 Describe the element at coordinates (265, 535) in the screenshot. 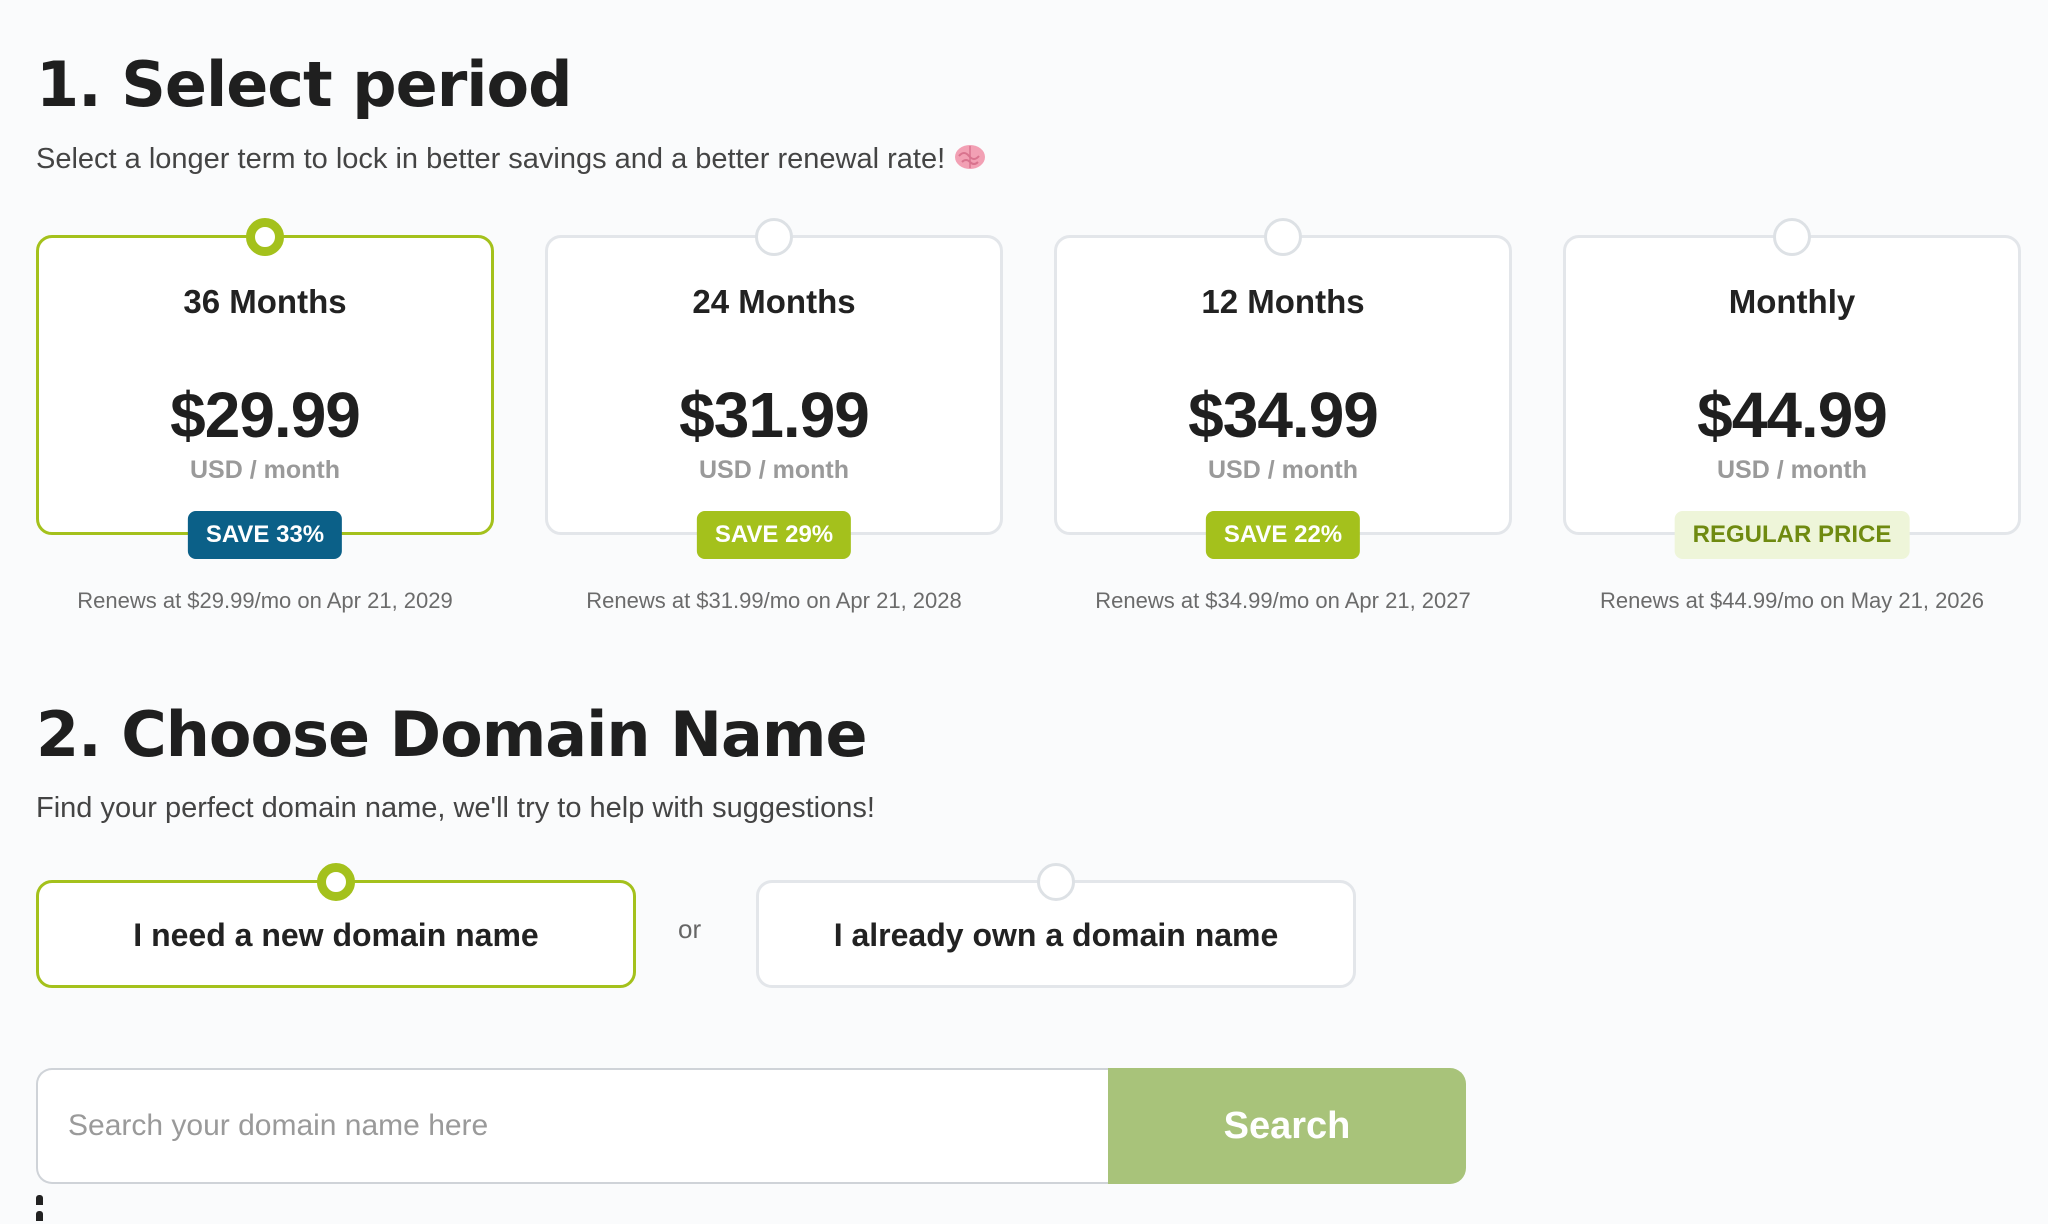

I see `savings-badge: SAVE 33%` at that location.